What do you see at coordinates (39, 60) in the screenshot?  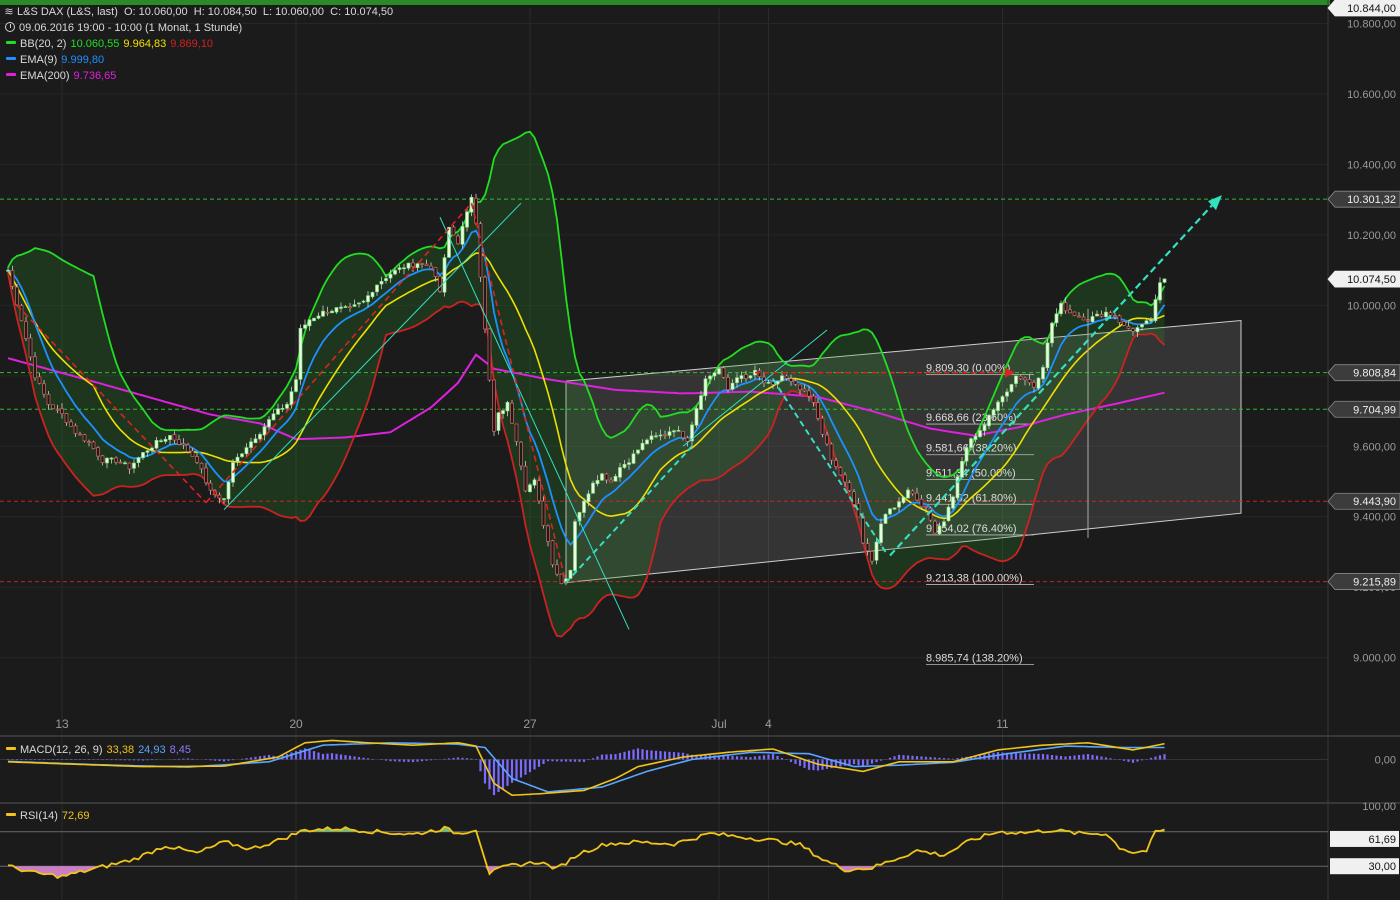 I see `ema9-label: EMA(9)` at bounding box center [39, 60].